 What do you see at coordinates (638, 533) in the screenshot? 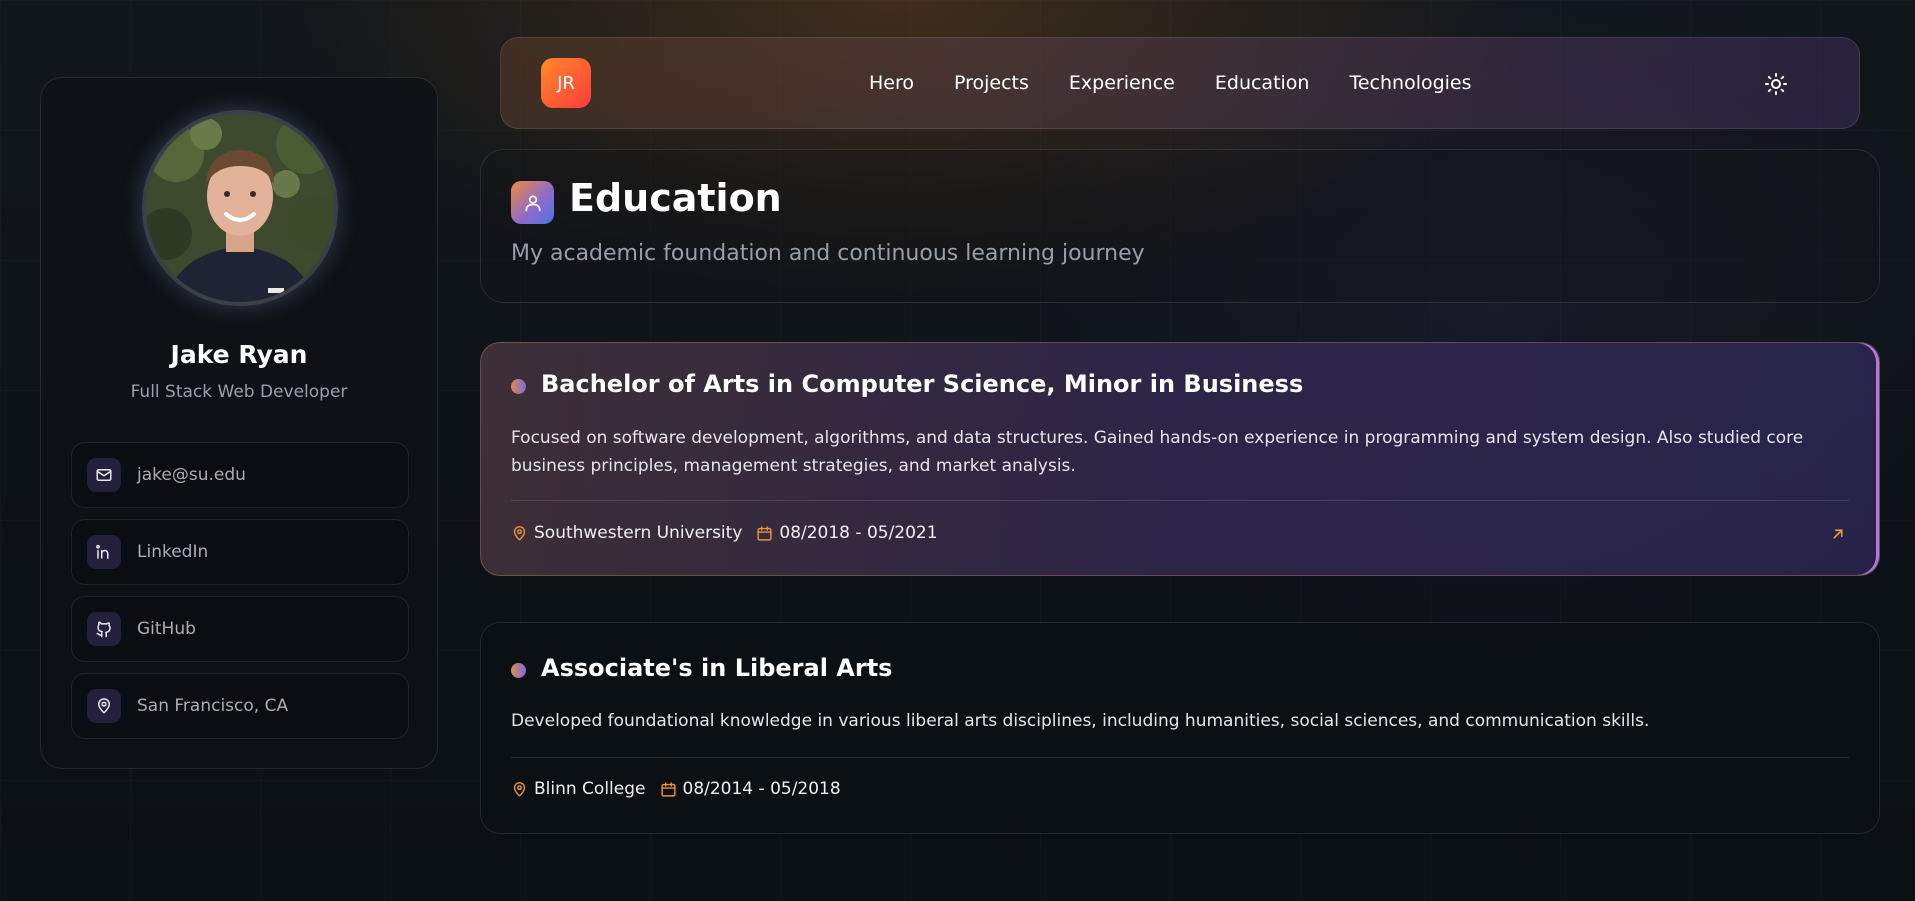
I see `education-institution: Southwestern University` at bounding box center [638, 533].